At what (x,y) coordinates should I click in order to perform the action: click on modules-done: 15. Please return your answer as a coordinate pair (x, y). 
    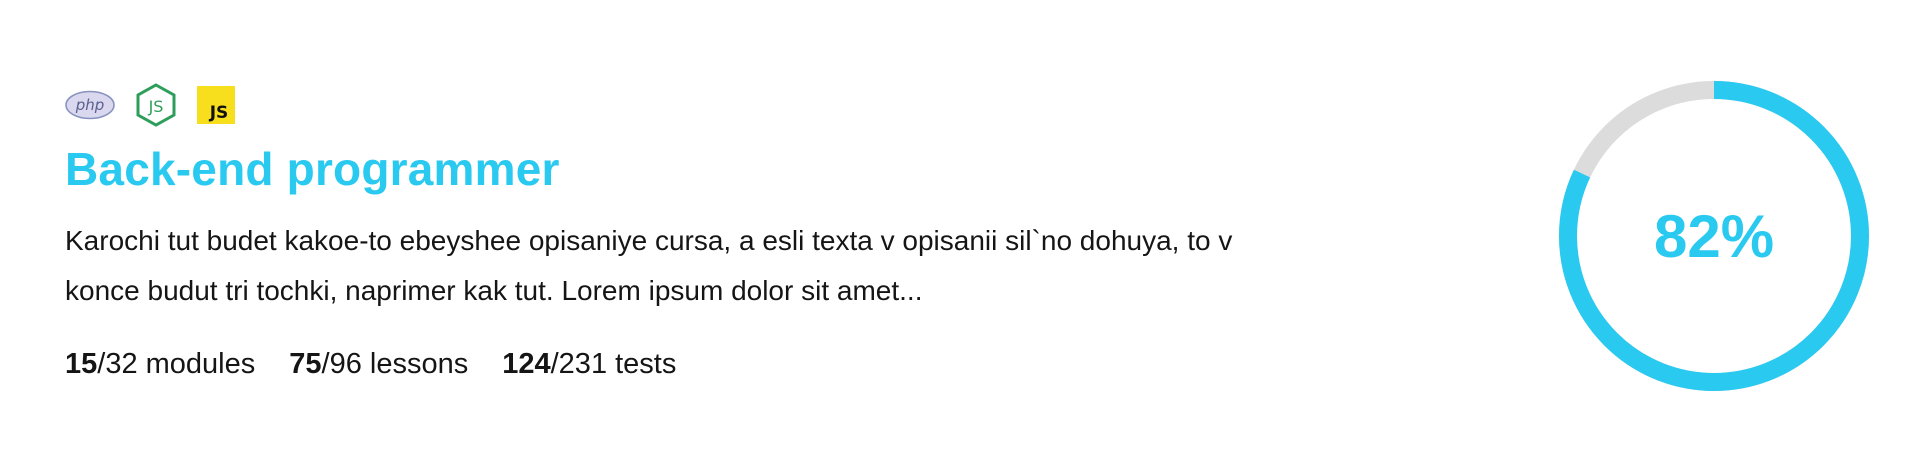
    Looking at the image, I should click on (81, 364).